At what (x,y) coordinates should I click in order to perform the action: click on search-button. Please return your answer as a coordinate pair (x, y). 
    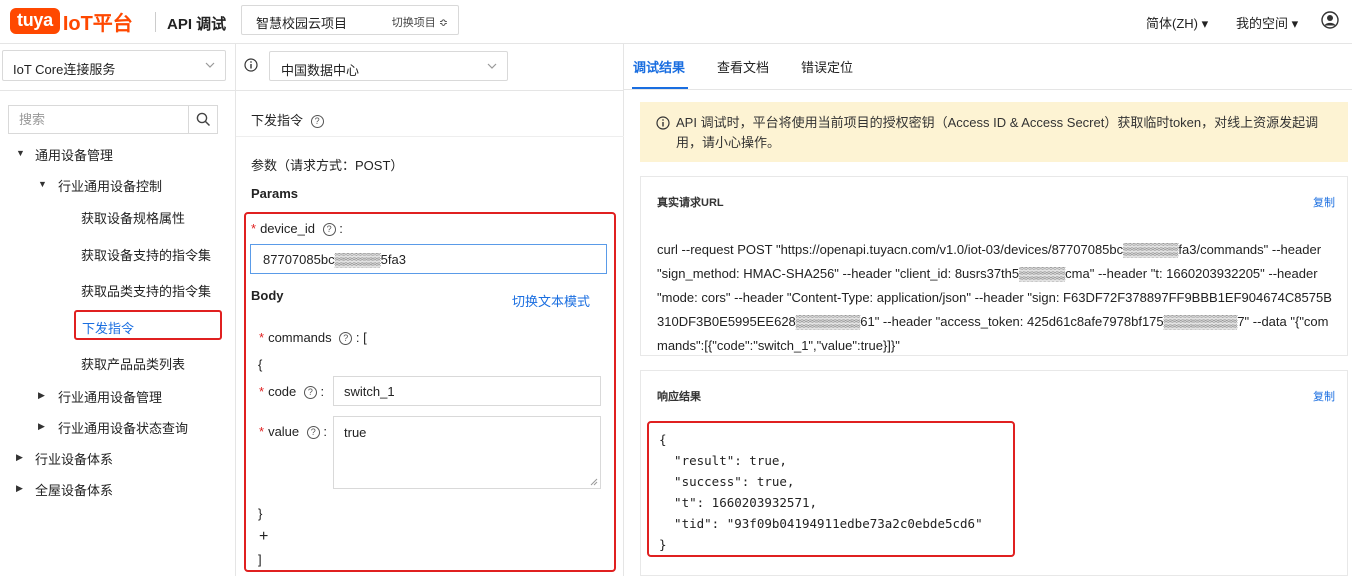
    Looking at the image, I should click on (202, 119).